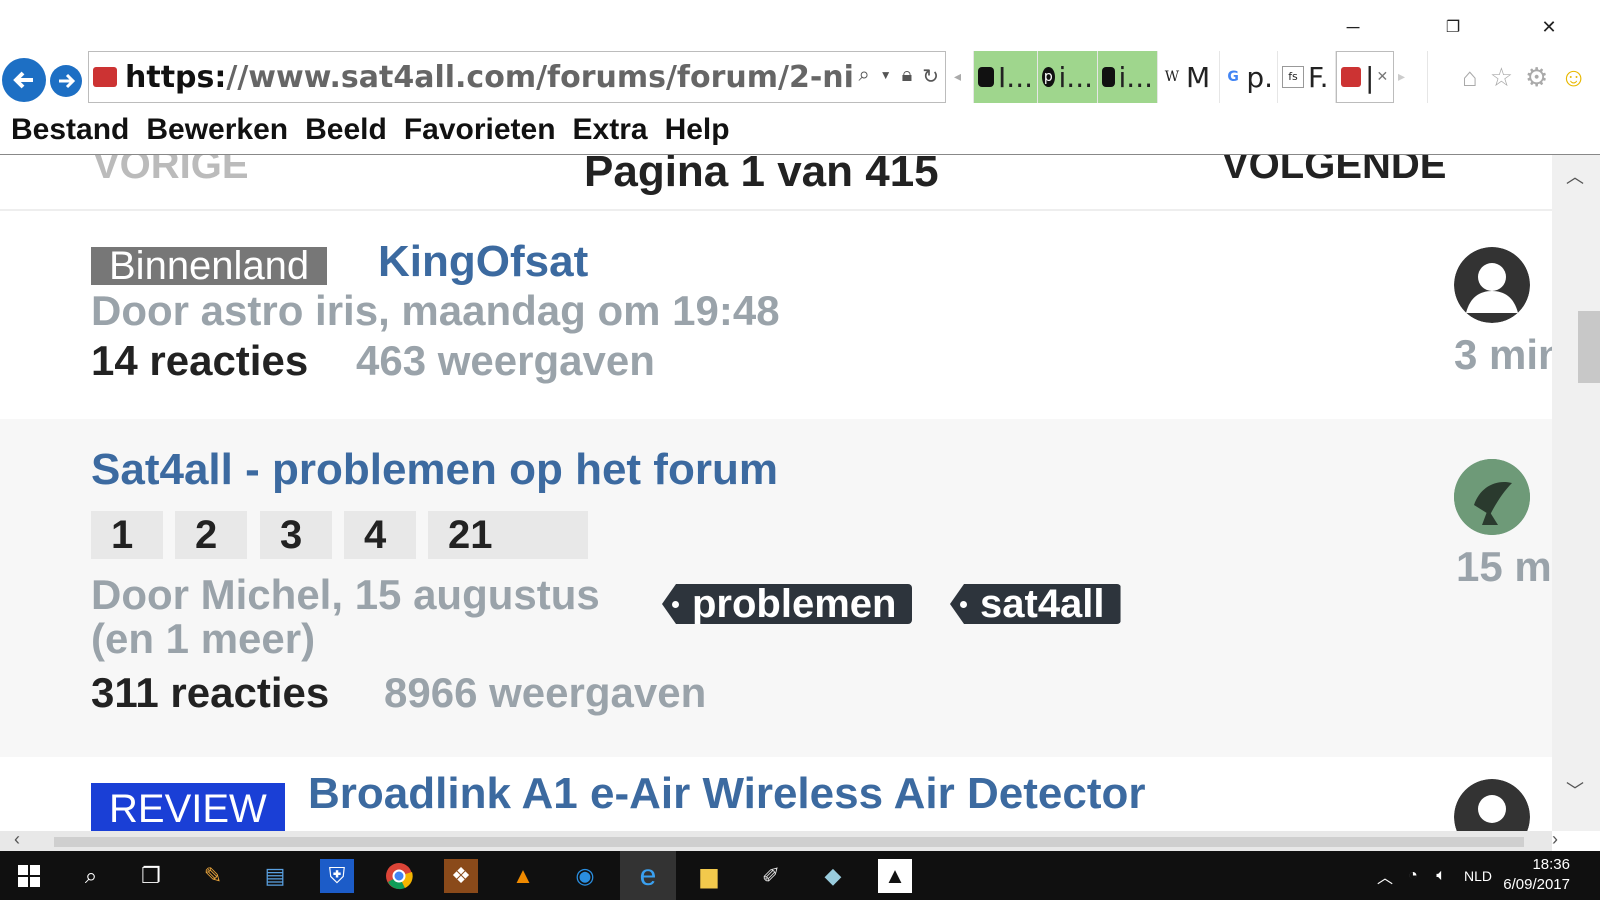  Describe the element at coordinates (709, 876) in the screenshot. I see `file-explorer-icon: ▆` at that location.